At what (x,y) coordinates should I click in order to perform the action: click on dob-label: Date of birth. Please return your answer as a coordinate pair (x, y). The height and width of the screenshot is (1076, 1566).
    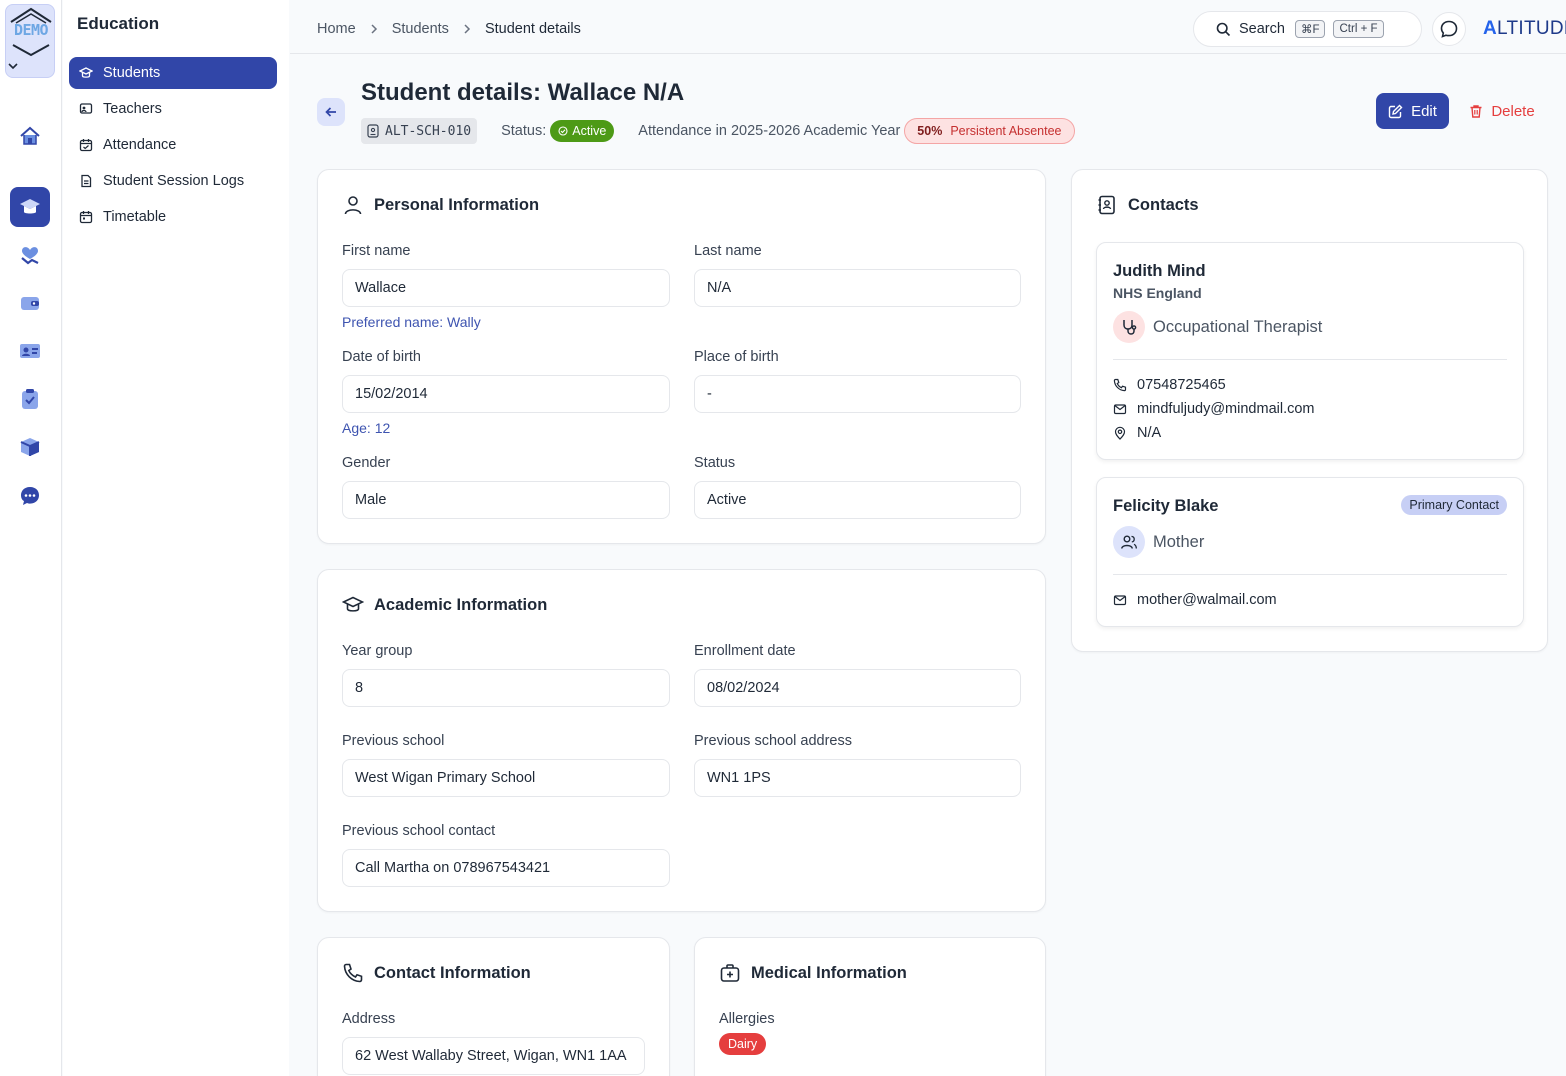
    Looking at the image, I should click on (381, 357).